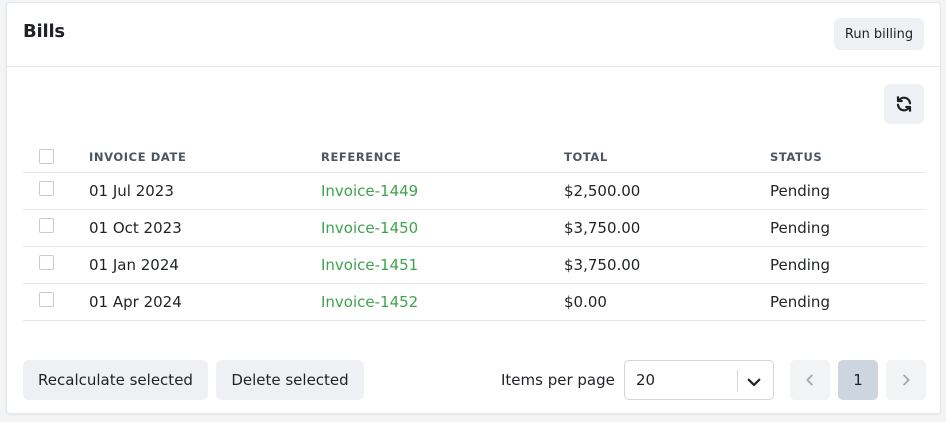 The image size is (946, 422). What do you see at coordinates (369, 191) in the screenshot?
I see `reference-link: Invoice-1449` at bounding box center [369, 191].